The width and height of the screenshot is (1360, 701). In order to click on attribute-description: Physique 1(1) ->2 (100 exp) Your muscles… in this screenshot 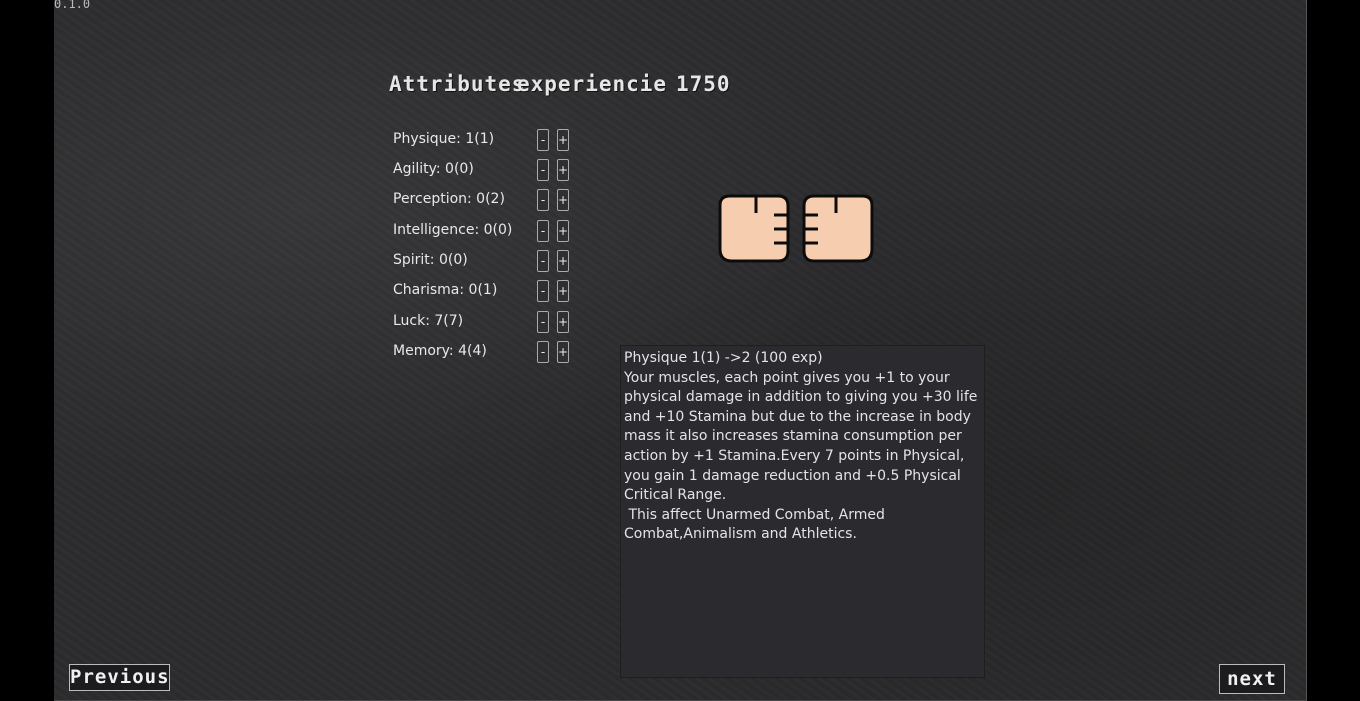, I will do `click(802, 511)`.